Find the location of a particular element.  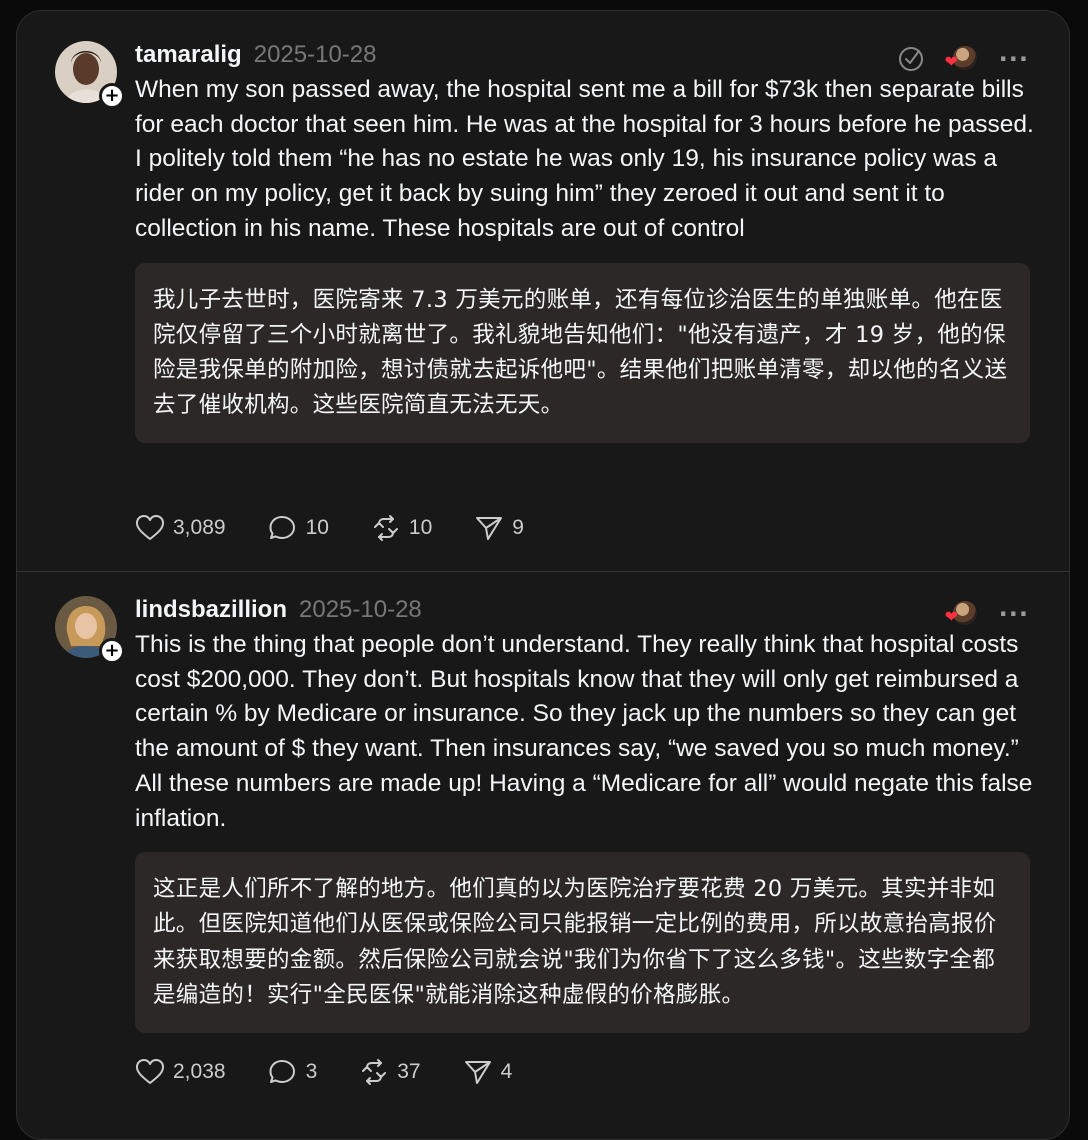

post-header: lindsbazillion 2025-10-28 is located at coordinates (582, 610).